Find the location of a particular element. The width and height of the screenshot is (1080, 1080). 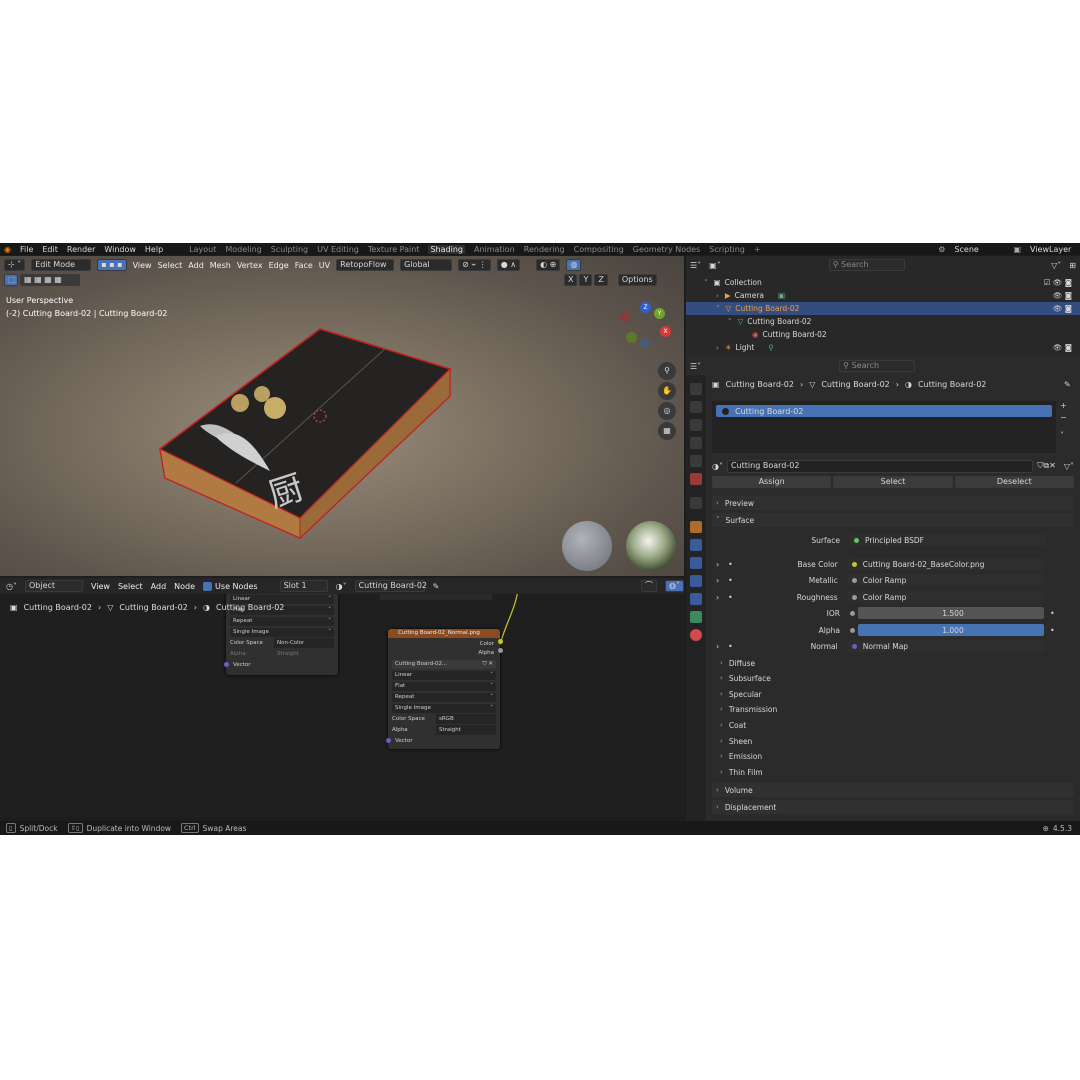

scene-tab-icon is located at coordinates (696, 461).